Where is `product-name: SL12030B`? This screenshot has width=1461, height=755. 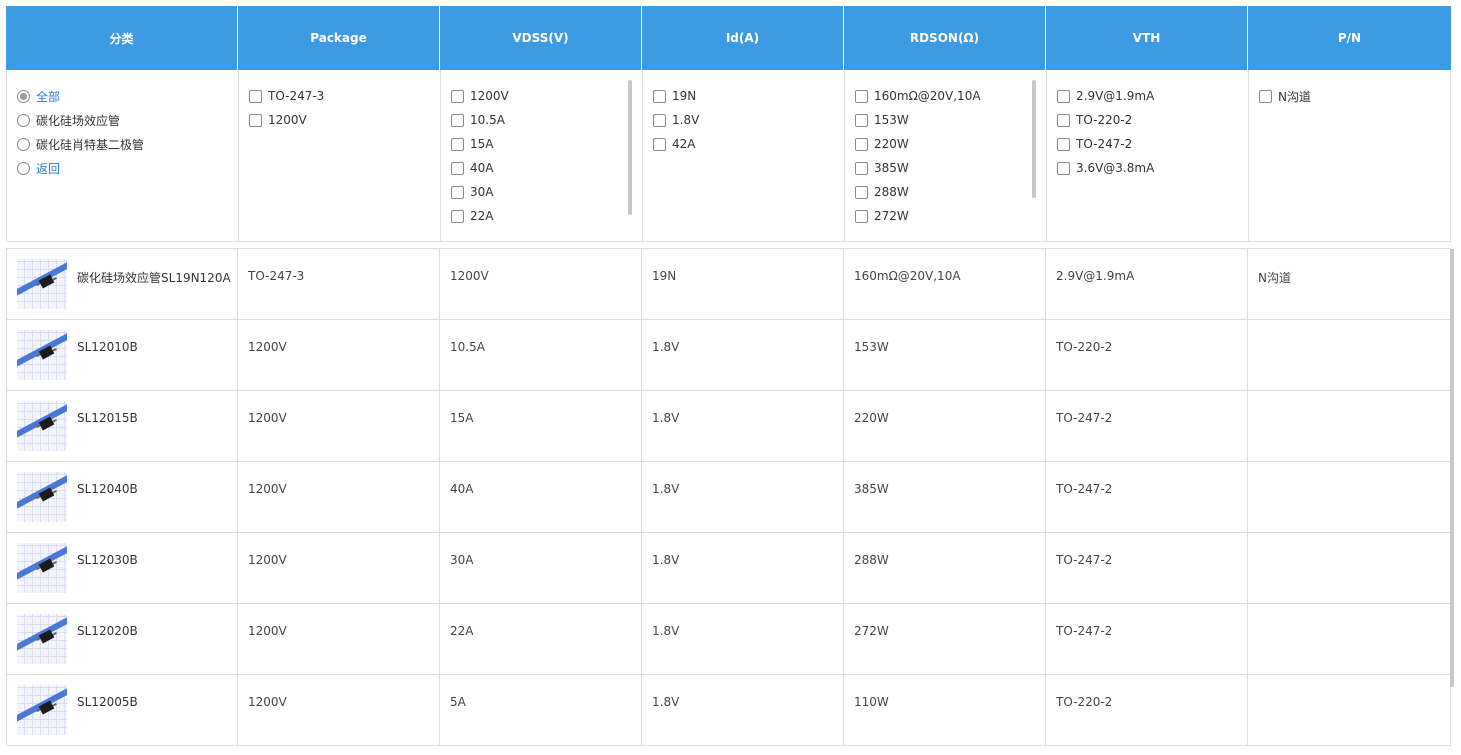 product-name: SL12030B is located at coordinates (107, 555).